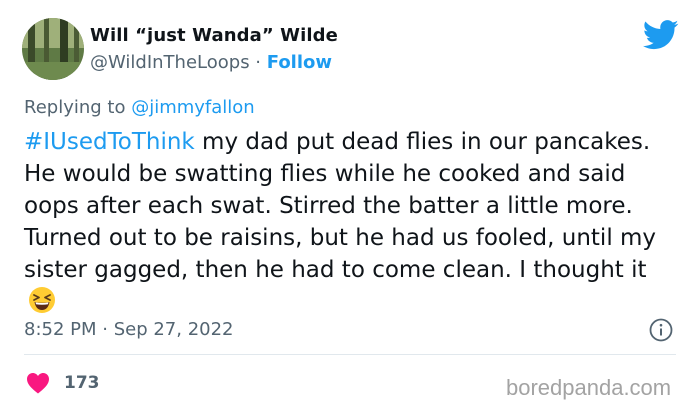 The height and width of the screenshot is (410, 700). What do you see at coordinates (661, 330) in the screenshot?
I see `info-icon` at bounding box center [661, 330].